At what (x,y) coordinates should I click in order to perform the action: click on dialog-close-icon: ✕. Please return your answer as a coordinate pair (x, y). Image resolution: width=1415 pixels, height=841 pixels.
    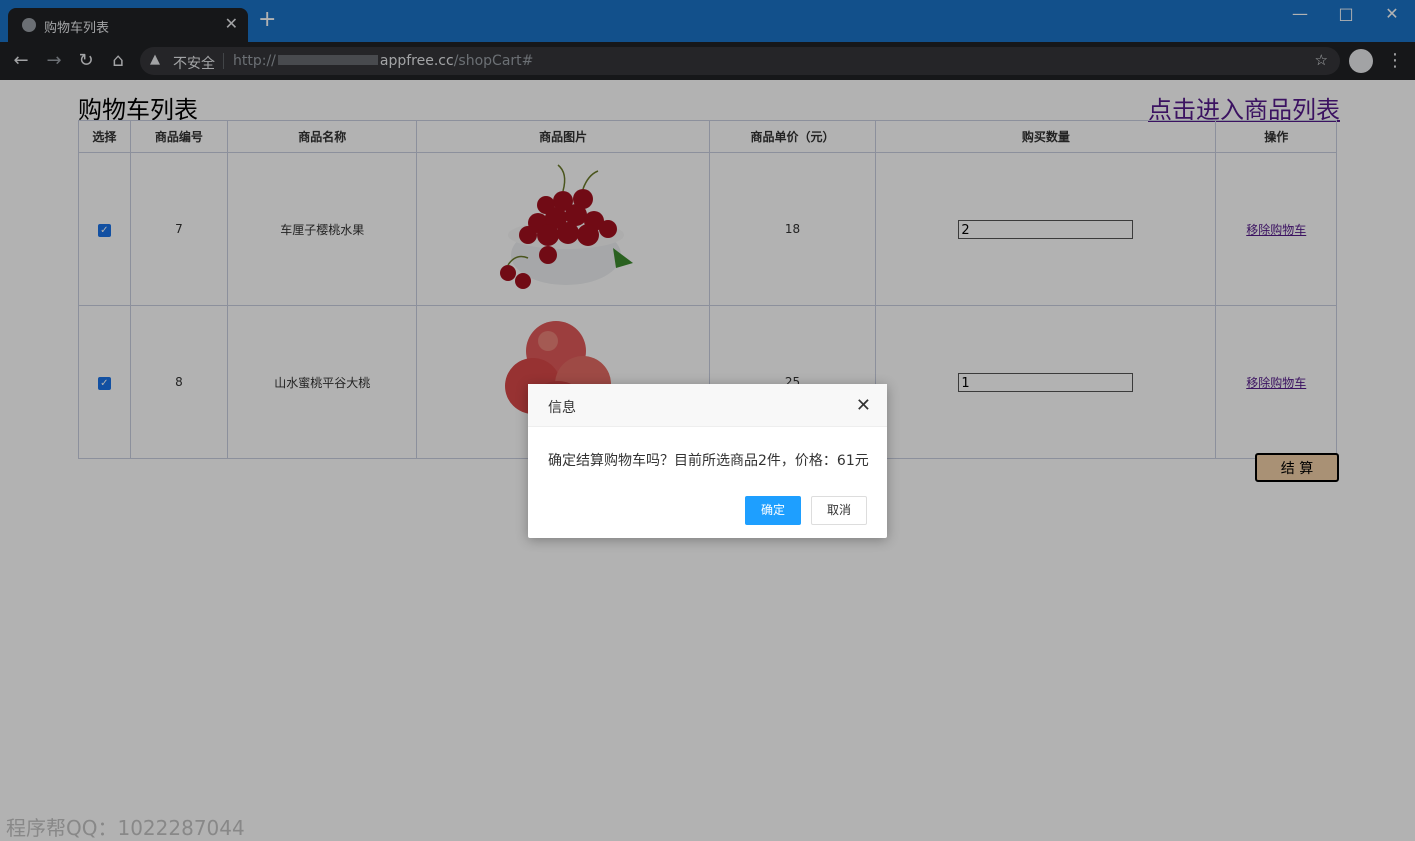
    Looking at the image, I should click on (863, 405).